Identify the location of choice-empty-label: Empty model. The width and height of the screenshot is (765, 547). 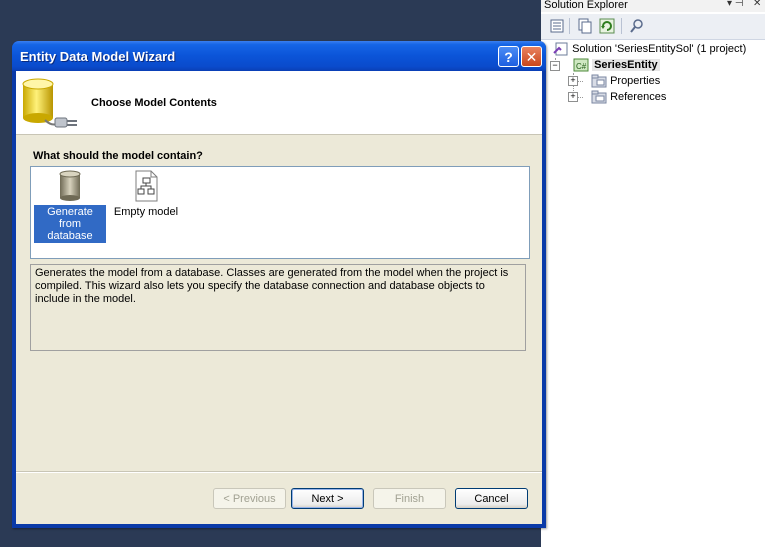
(146, 212).